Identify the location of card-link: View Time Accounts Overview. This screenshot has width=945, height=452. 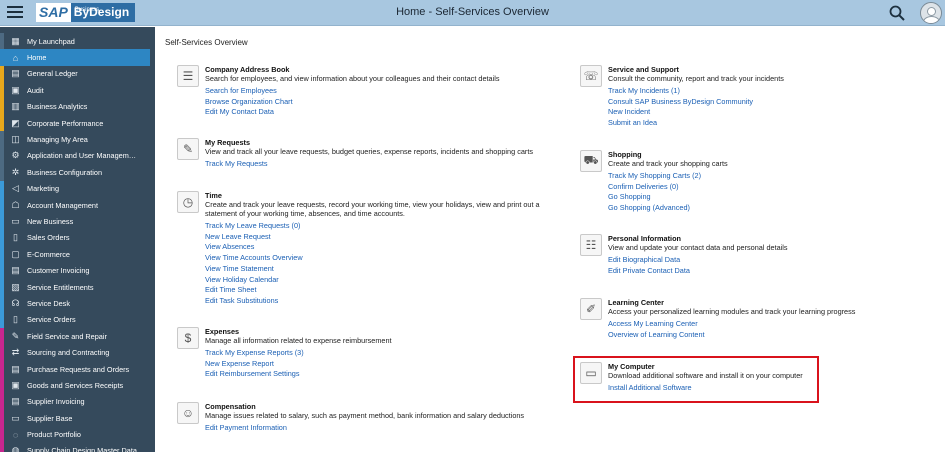
(380, 258).